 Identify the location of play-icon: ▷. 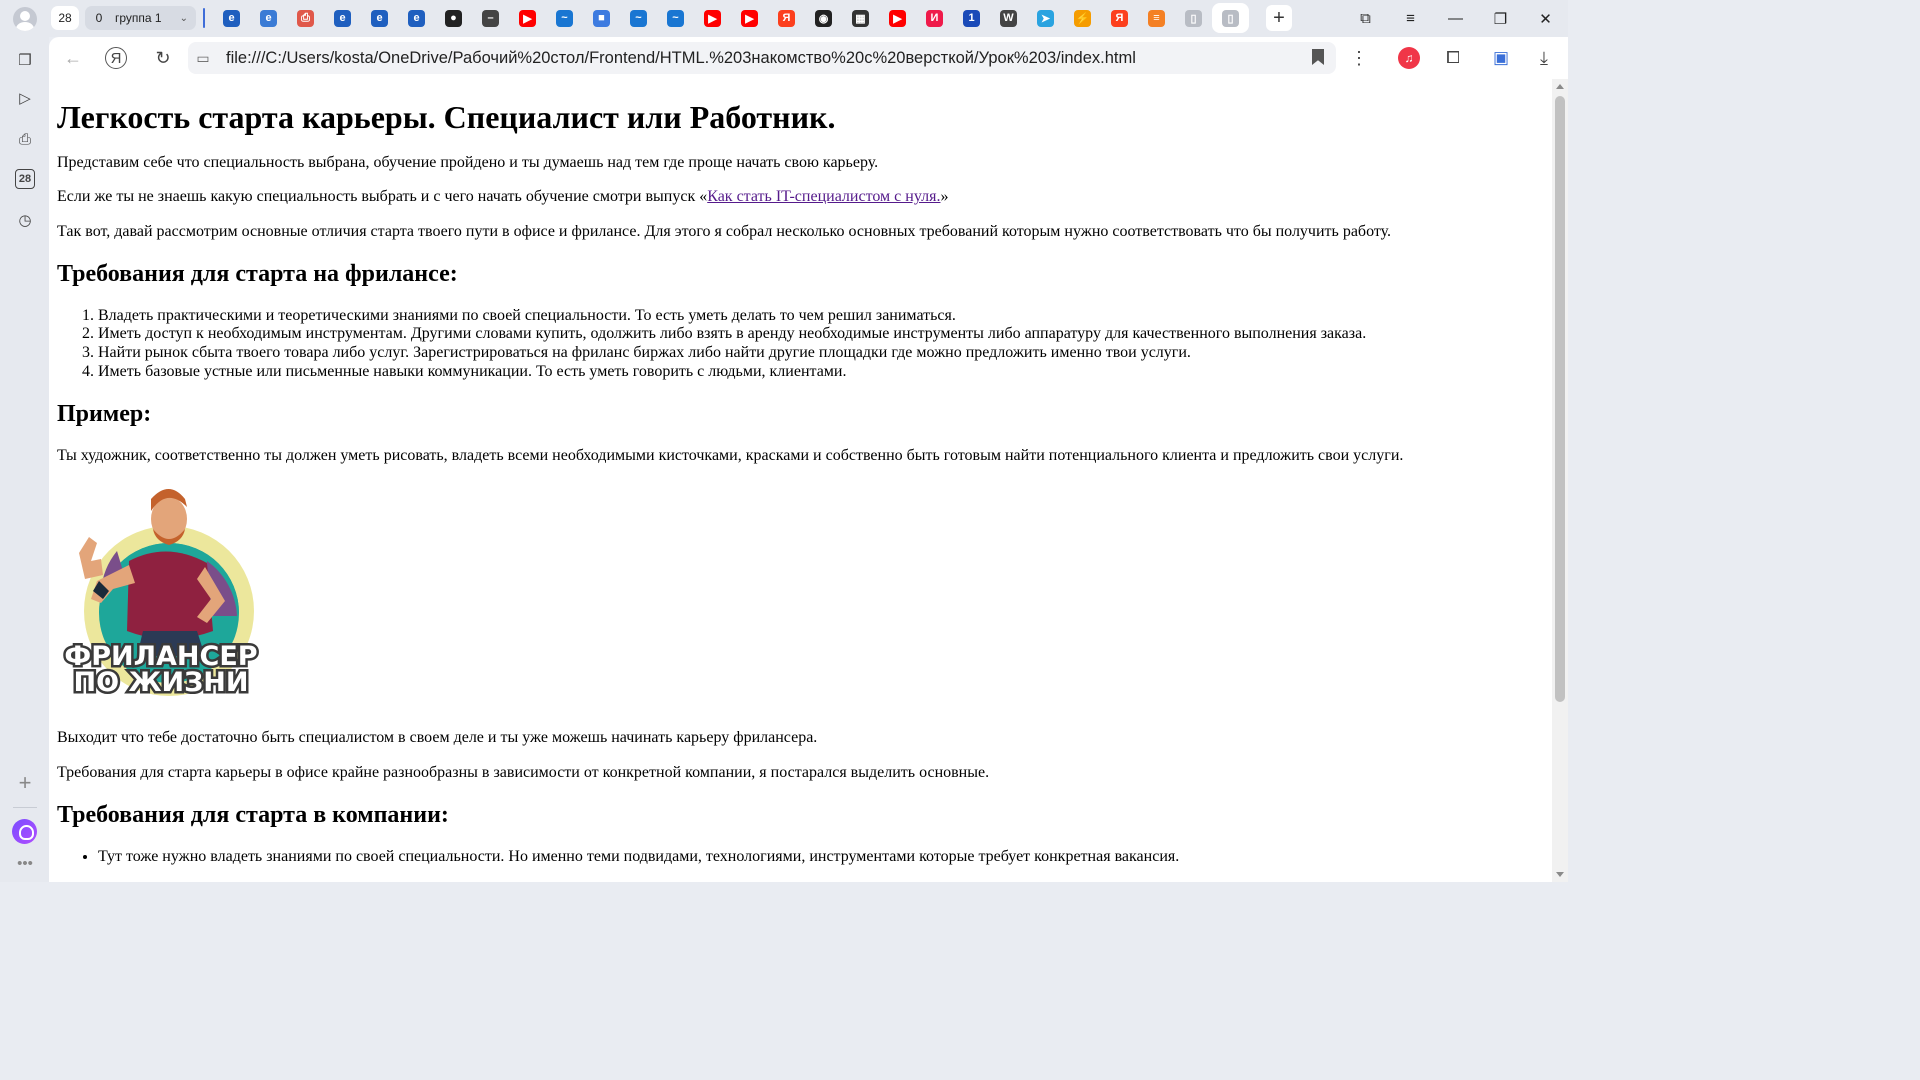
(25, 98).